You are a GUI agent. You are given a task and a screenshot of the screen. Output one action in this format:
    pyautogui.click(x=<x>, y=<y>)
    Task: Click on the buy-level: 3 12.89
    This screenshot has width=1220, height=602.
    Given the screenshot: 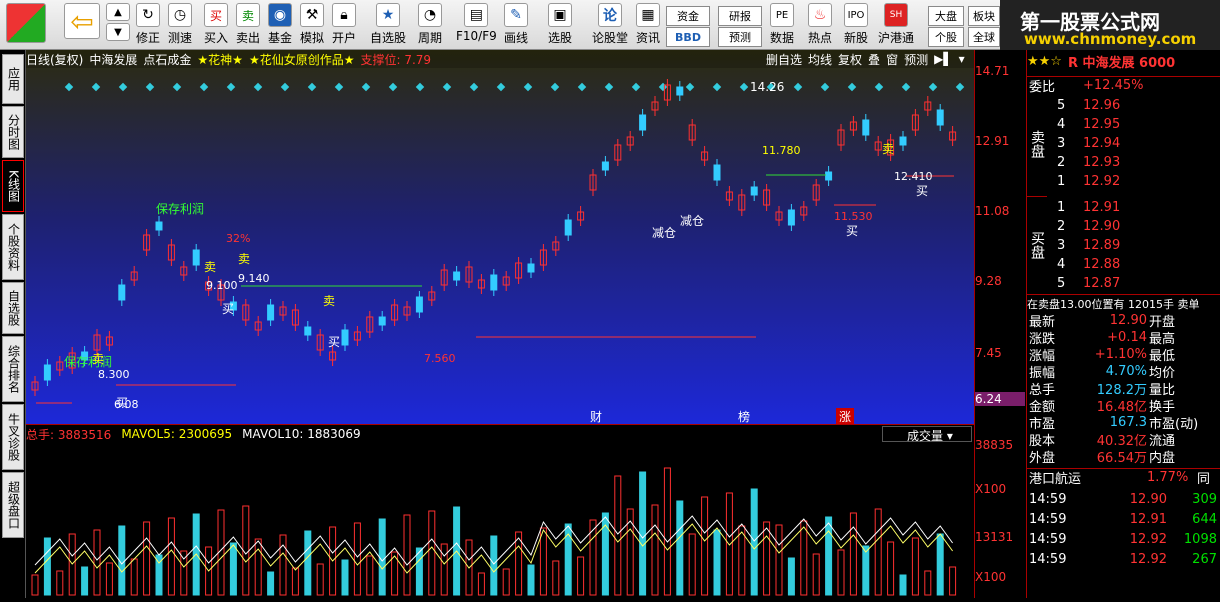 What is the action you would take?
    pyautogui.click(x=1123, y=245)
    